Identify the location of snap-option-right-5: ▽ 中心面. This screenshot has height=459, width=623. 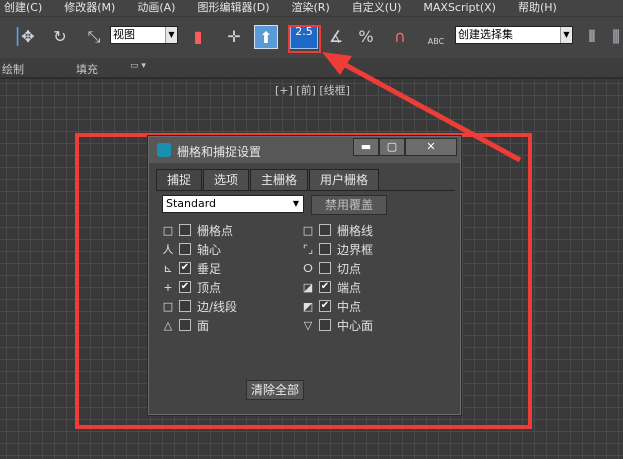
(337, 325).